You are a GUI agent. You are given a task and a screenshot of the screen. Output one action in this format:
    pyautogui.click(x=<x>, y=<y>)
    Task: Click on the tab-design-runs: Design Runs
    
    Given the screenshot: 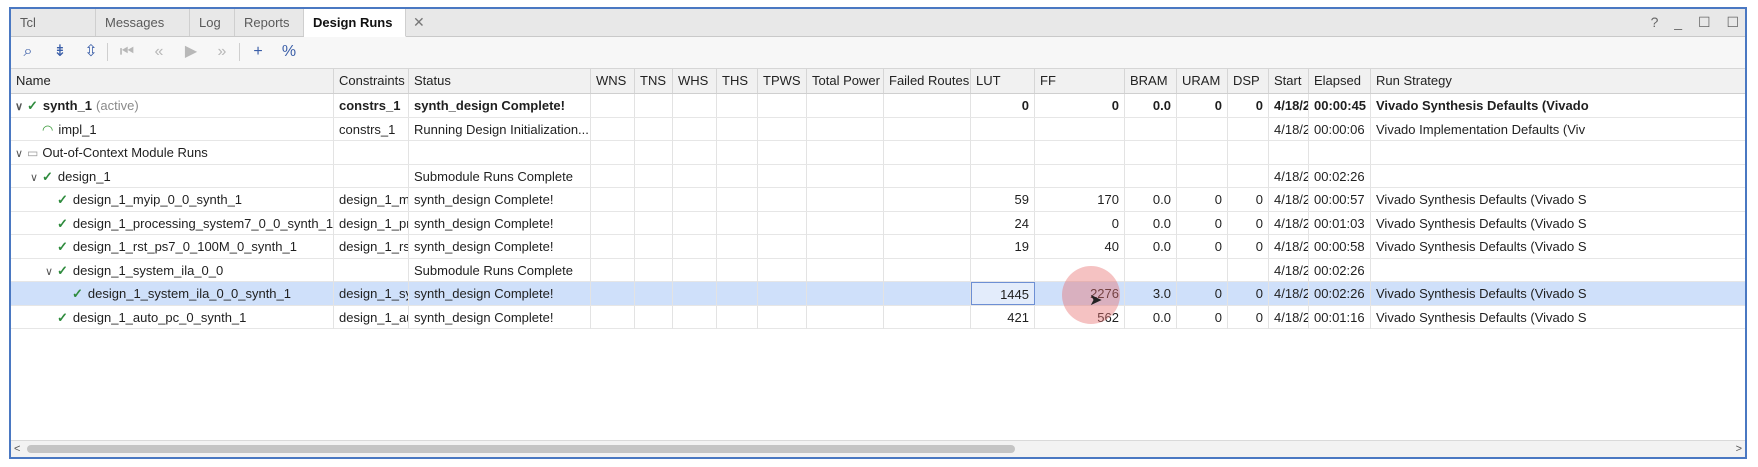 What is the action you would take?
    pyautogui.click(x=355, y=23)
    